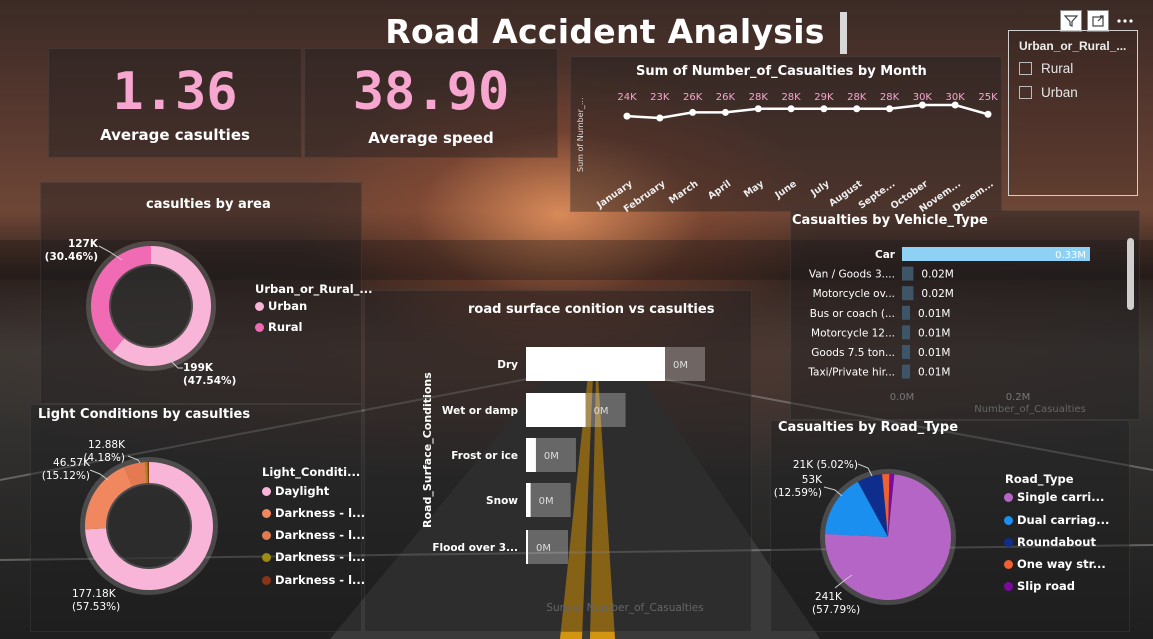 Image resolution: width=1153 pixels, height=639 pixels. What do you see at coordinates (825, 465) in the screenshot?
I see `roadtype-data-label: 21K (5.02%)` at bounding box center [825, 465].